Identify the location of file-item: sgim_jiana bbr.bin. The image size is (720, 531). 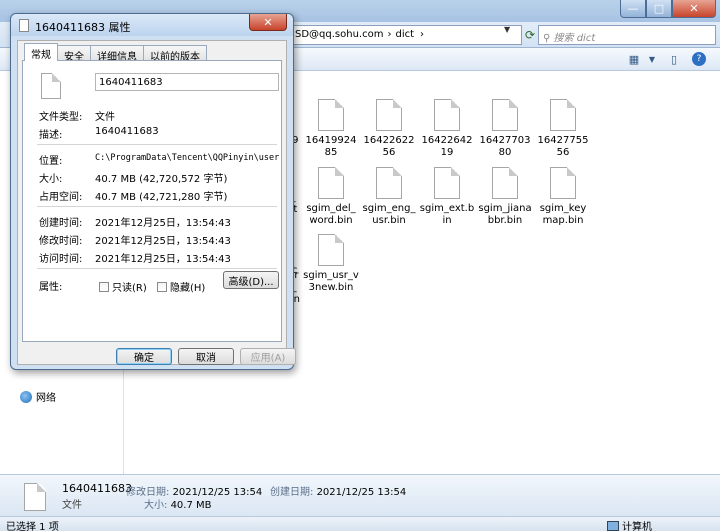
(505, 195).